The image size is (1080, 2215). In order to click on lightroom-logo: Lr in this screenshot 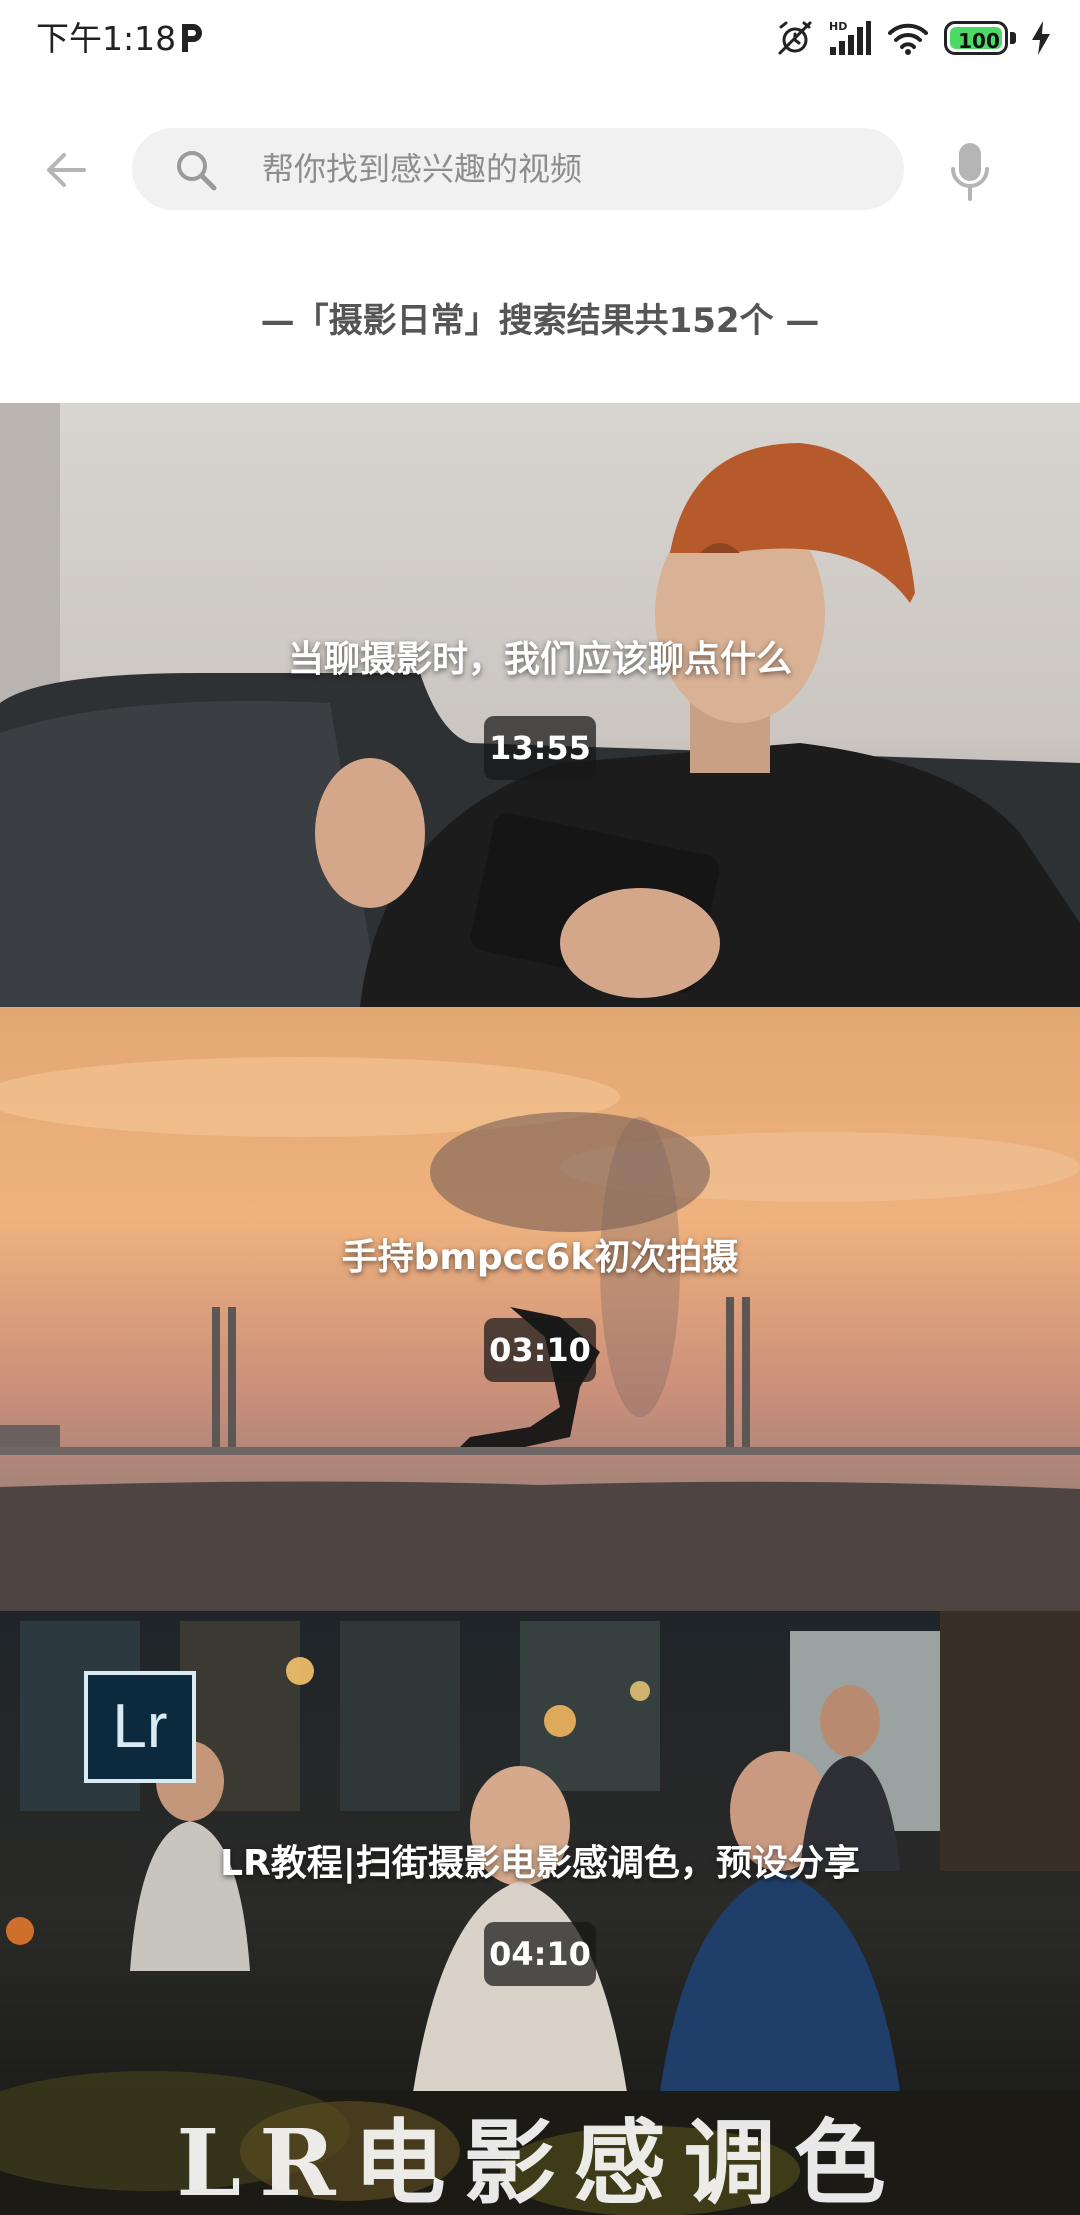, I will do `click(140, 1727)`.